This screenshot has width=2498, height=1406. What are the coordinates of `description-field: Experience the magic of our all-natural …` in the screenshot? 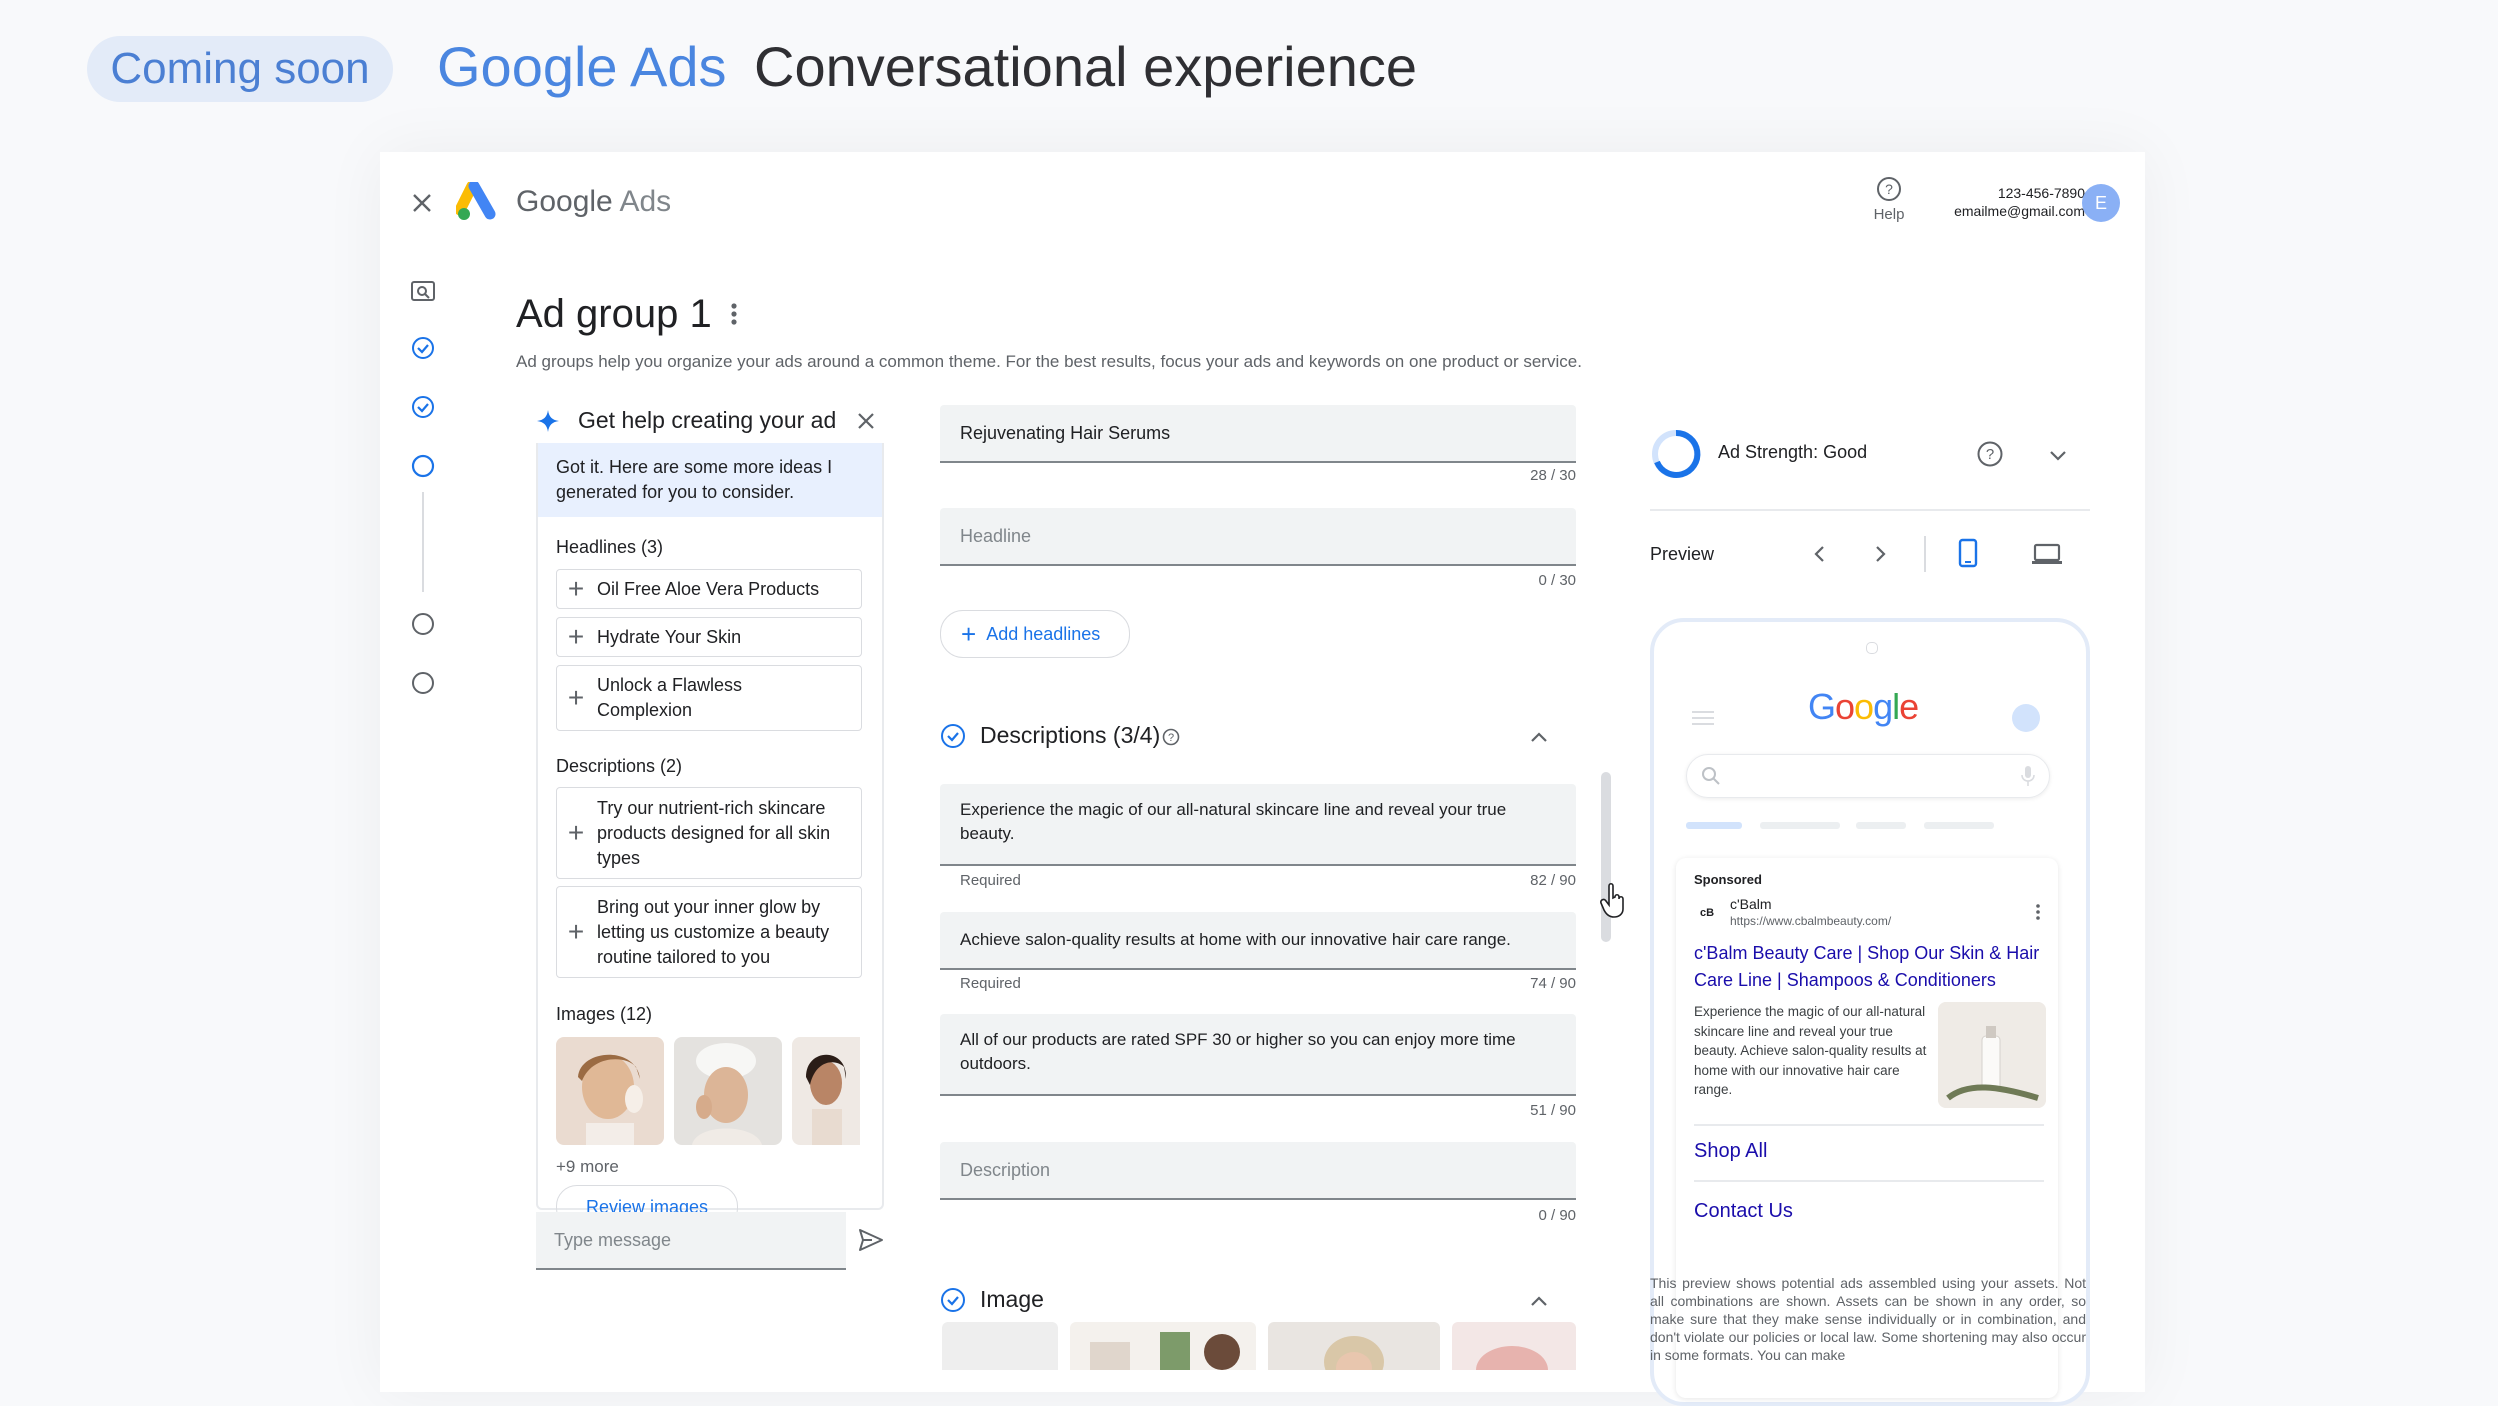 It's located at (1258, 825).